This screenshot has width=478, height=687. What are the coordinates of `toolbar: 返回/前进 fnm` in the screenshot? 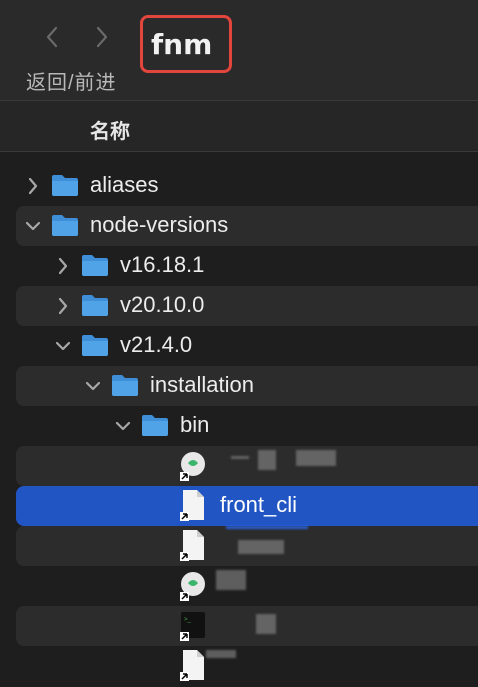 It's located at (239, 50).